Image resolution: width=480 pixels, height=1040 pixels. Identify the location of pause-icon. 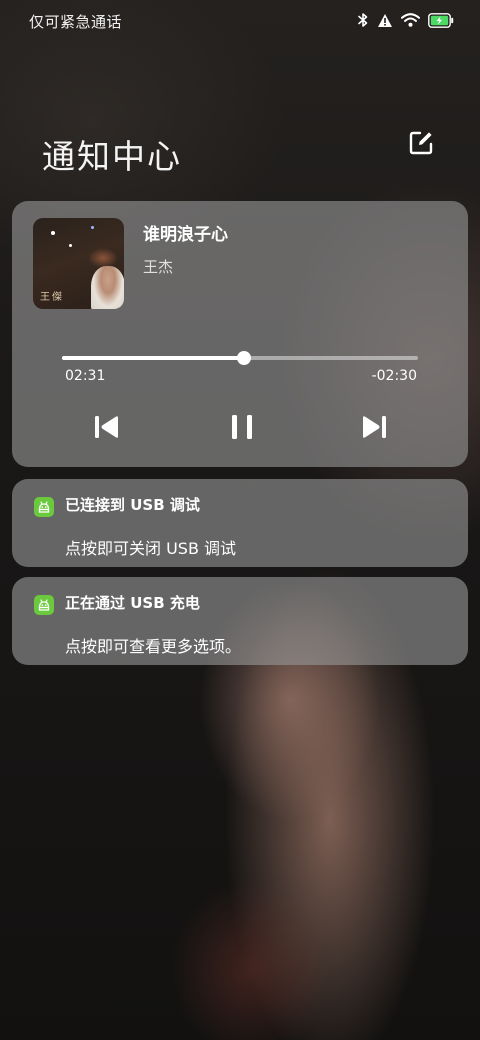
(242, 429).